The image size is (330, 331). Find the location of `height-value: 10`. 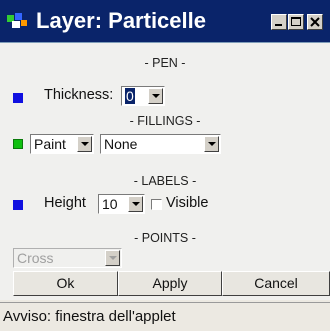

height-value: 10 is located at coordinates (110, 204).